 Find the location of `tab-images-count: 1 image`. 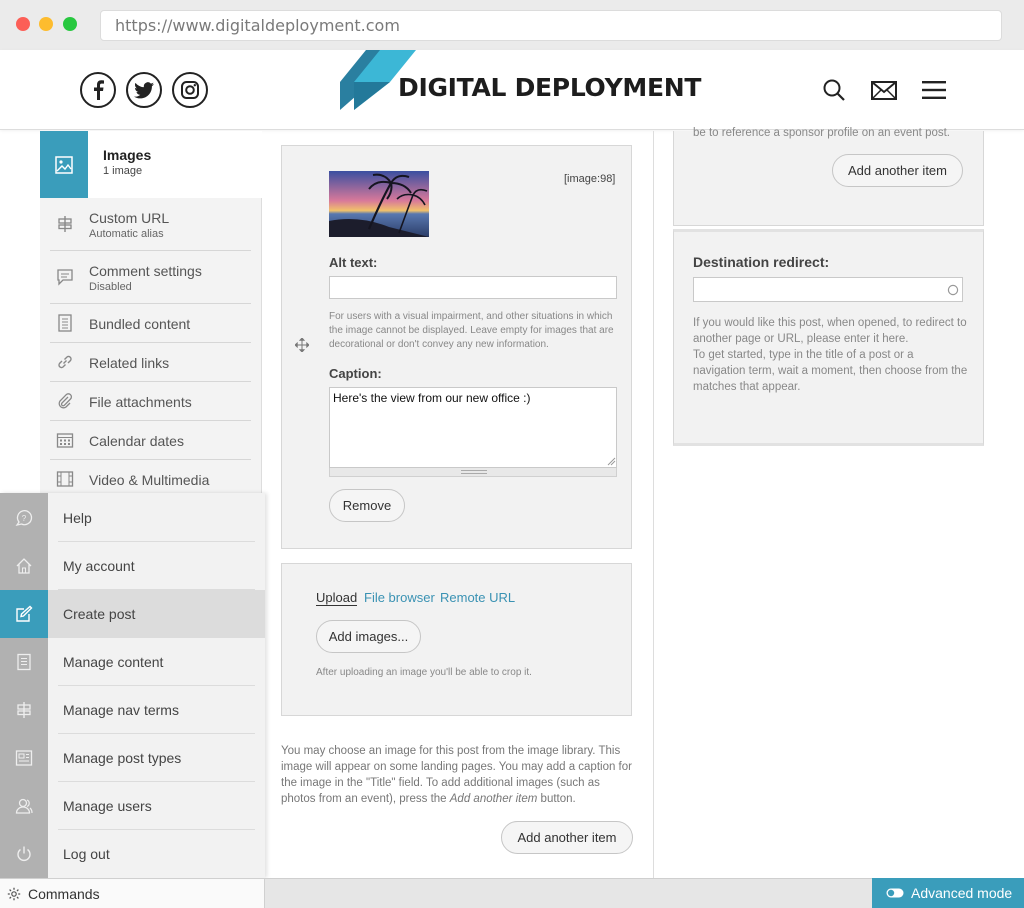

tab-images-count: 1 image is located at coordinates (123, 171).